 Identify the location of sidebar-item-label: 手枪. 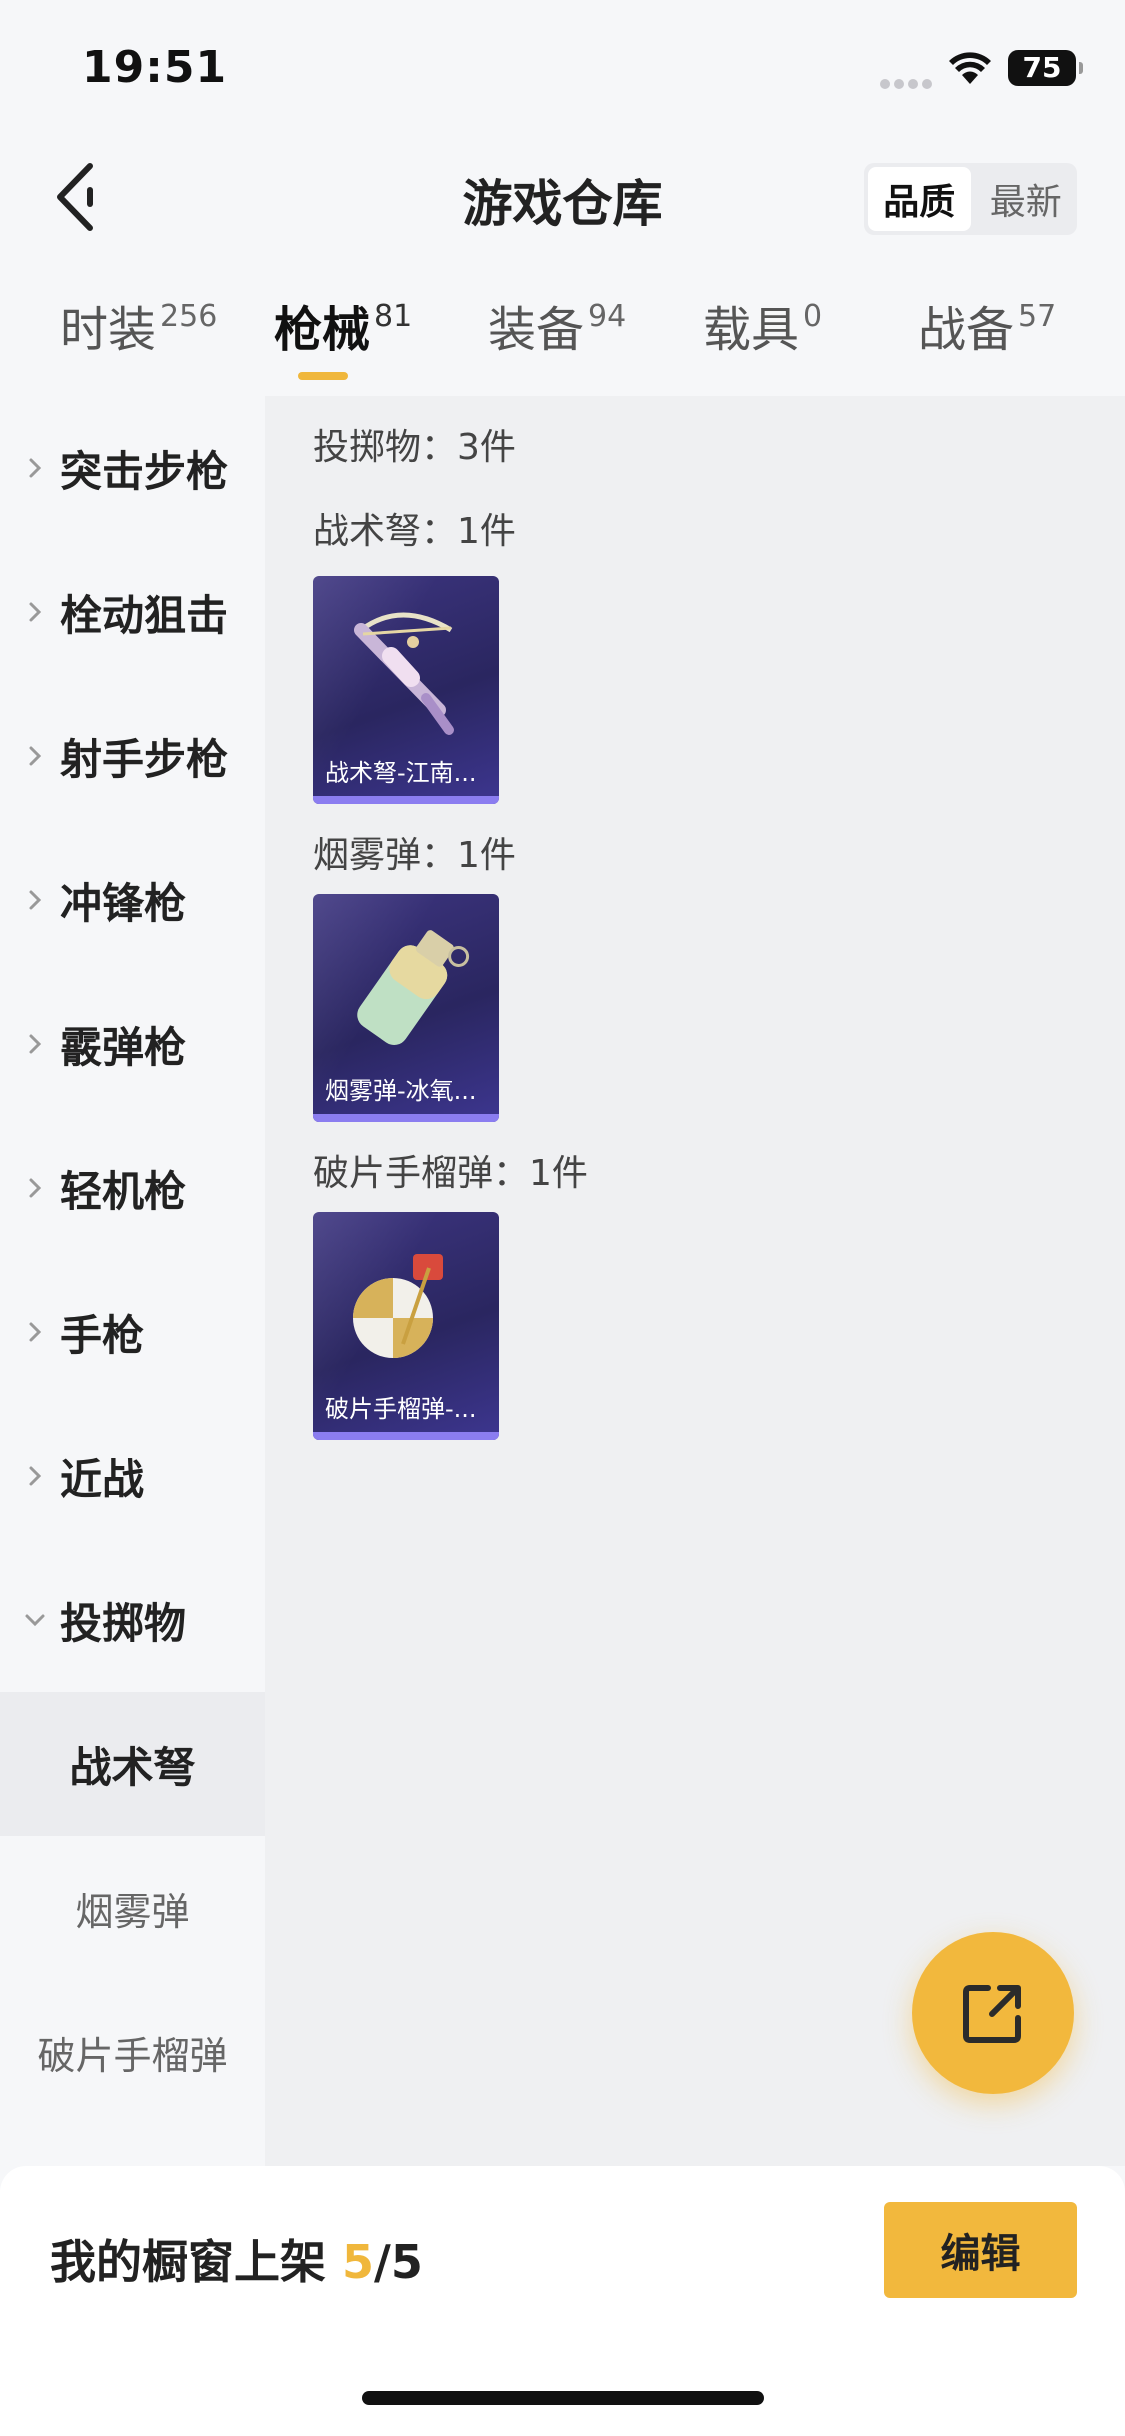
(102, 1335).